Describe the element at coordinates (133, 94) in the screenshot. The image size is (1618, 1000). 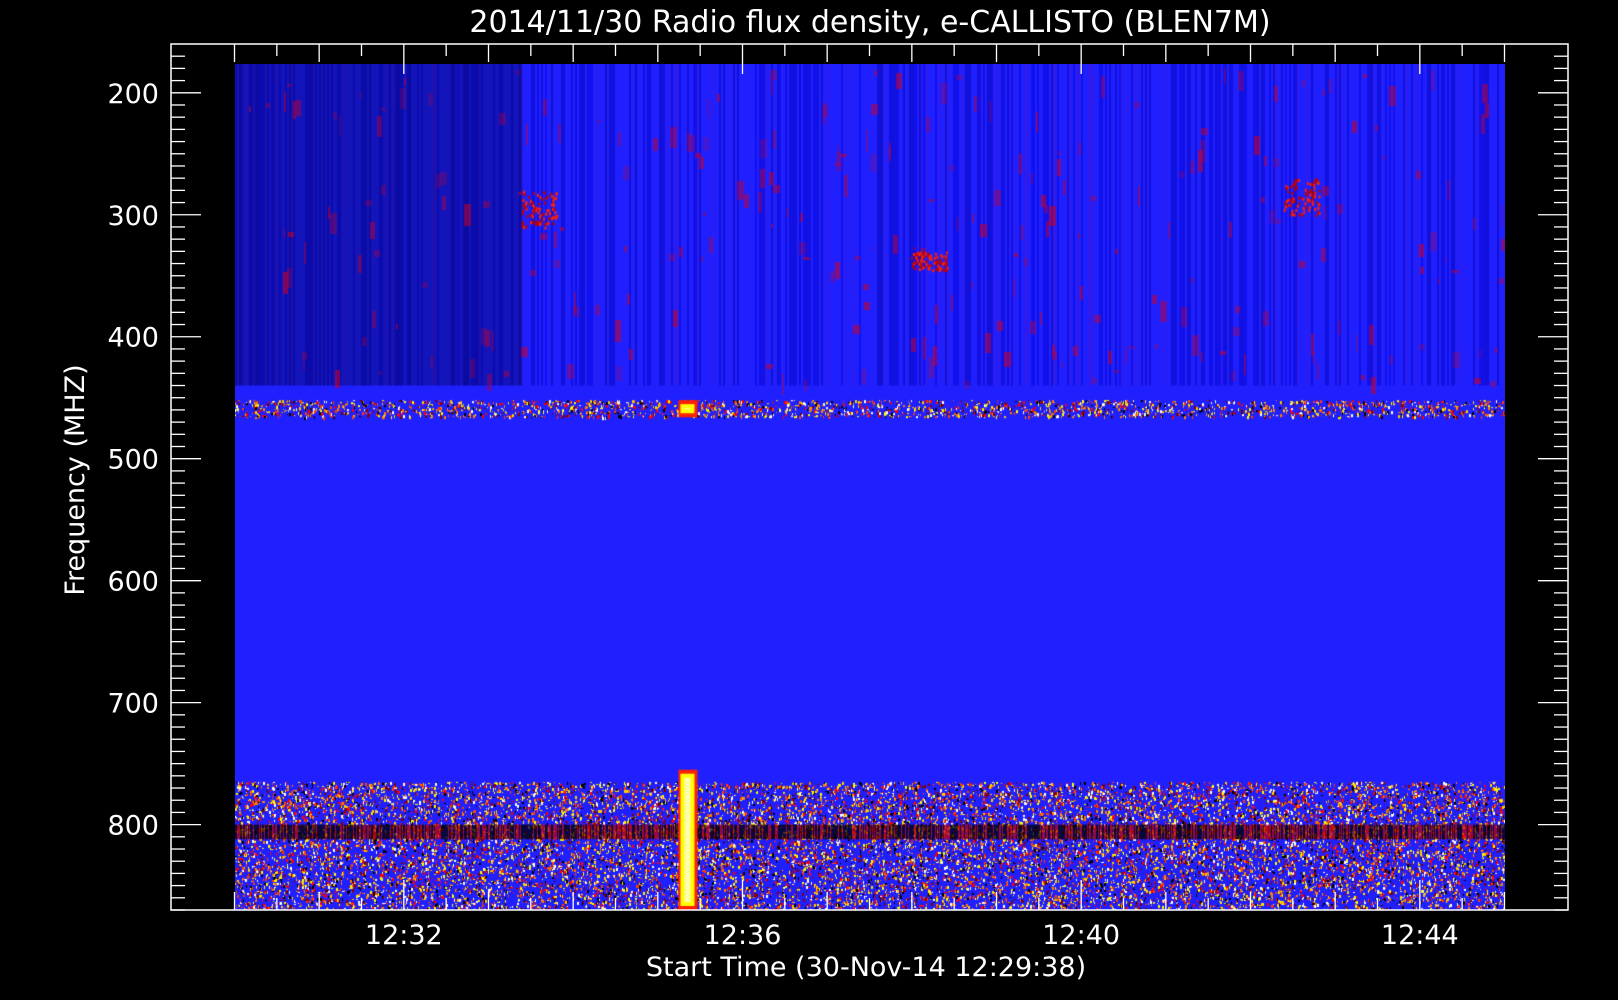
I see `y-tick-label: 200` at that location.